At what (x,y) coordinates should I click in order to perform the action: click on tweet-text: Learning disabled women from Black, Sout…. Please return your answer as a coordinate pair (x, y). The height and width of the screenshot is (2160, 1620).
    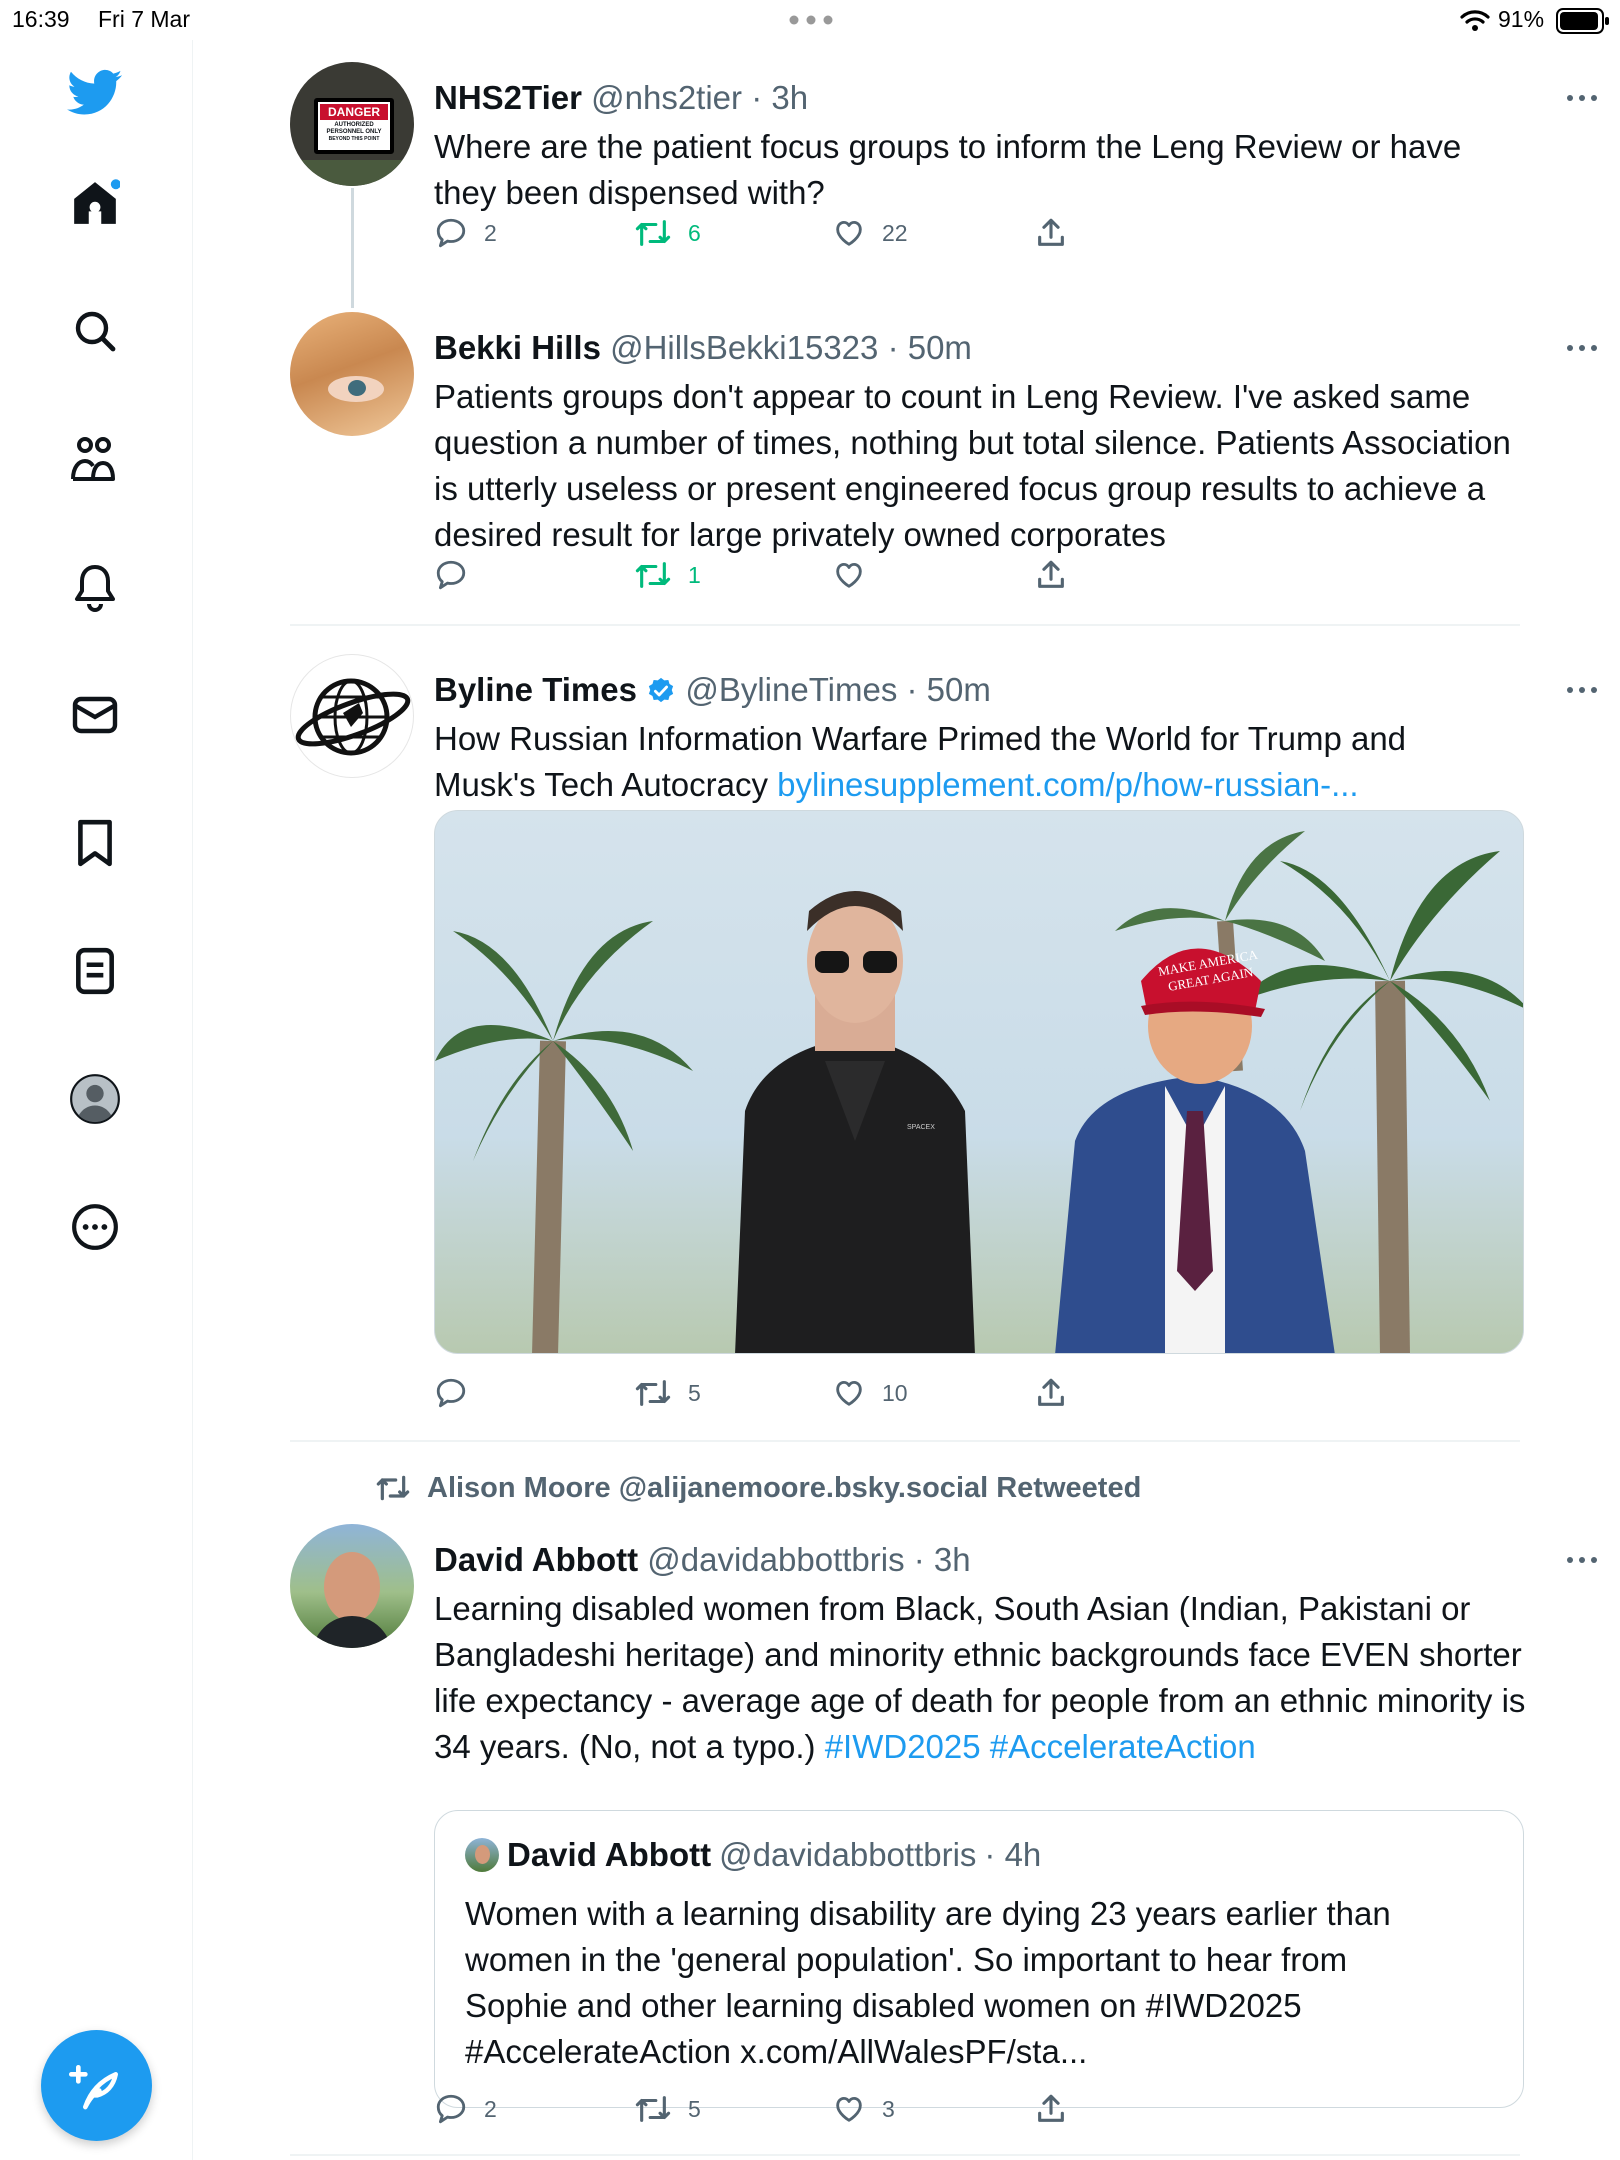
    Looking at the image, I should click on (989, 1678).